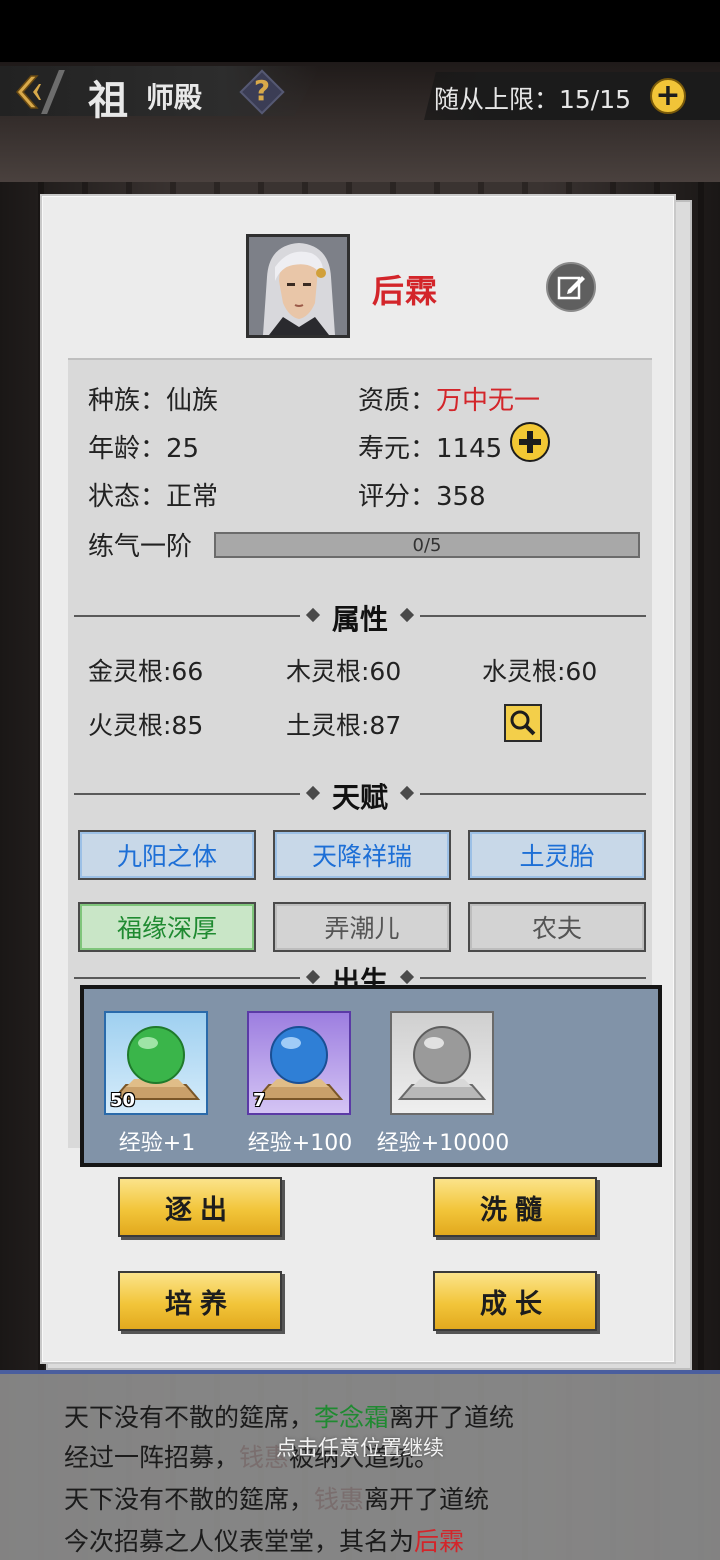 This screenshot has height=1560, width=720. I want to click on follower-limit-panel: 随从上限：15/15 +, so click(572, 96).